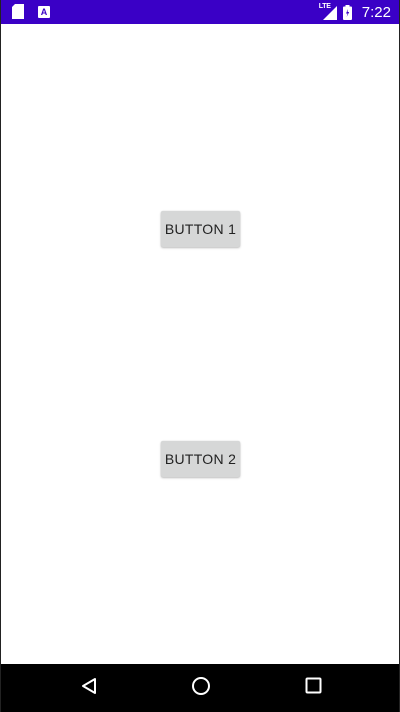 The image size is (400, 712). What do you see at coordinates (44, 12) in the screenshot?
I see `a-notification-icon: A` at bounding box center [44, 12].